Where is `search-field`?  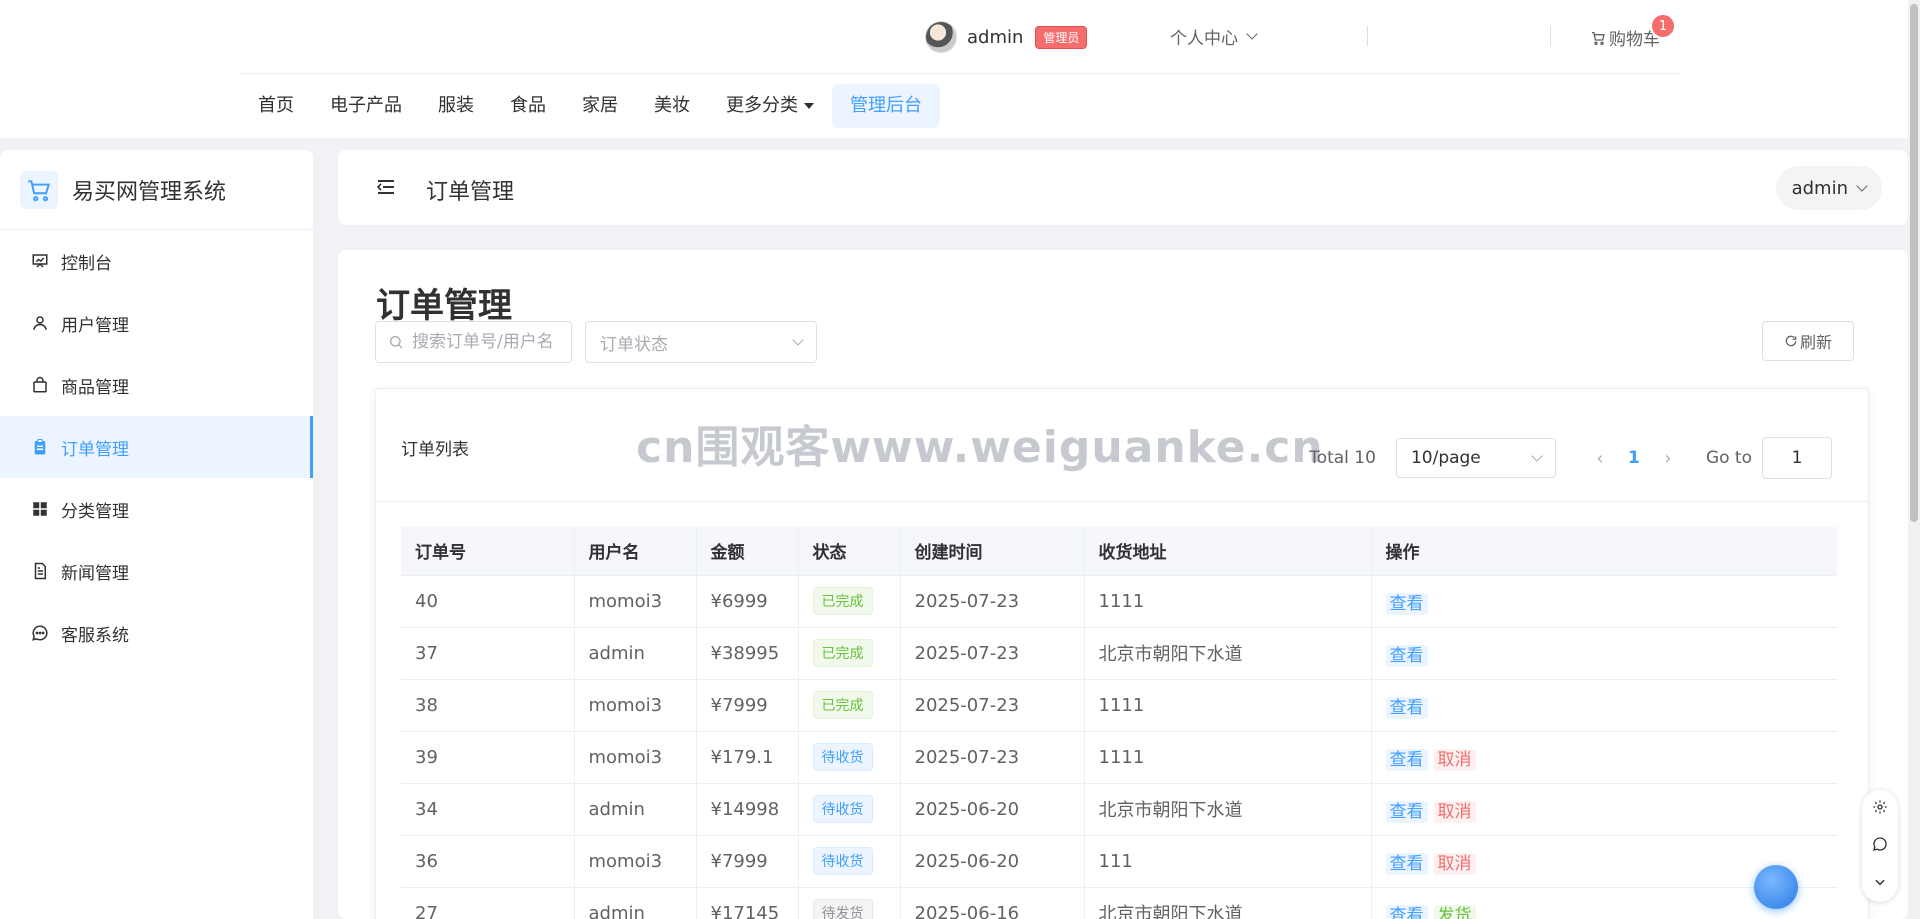 search-field is located at coordinates (473, 342).